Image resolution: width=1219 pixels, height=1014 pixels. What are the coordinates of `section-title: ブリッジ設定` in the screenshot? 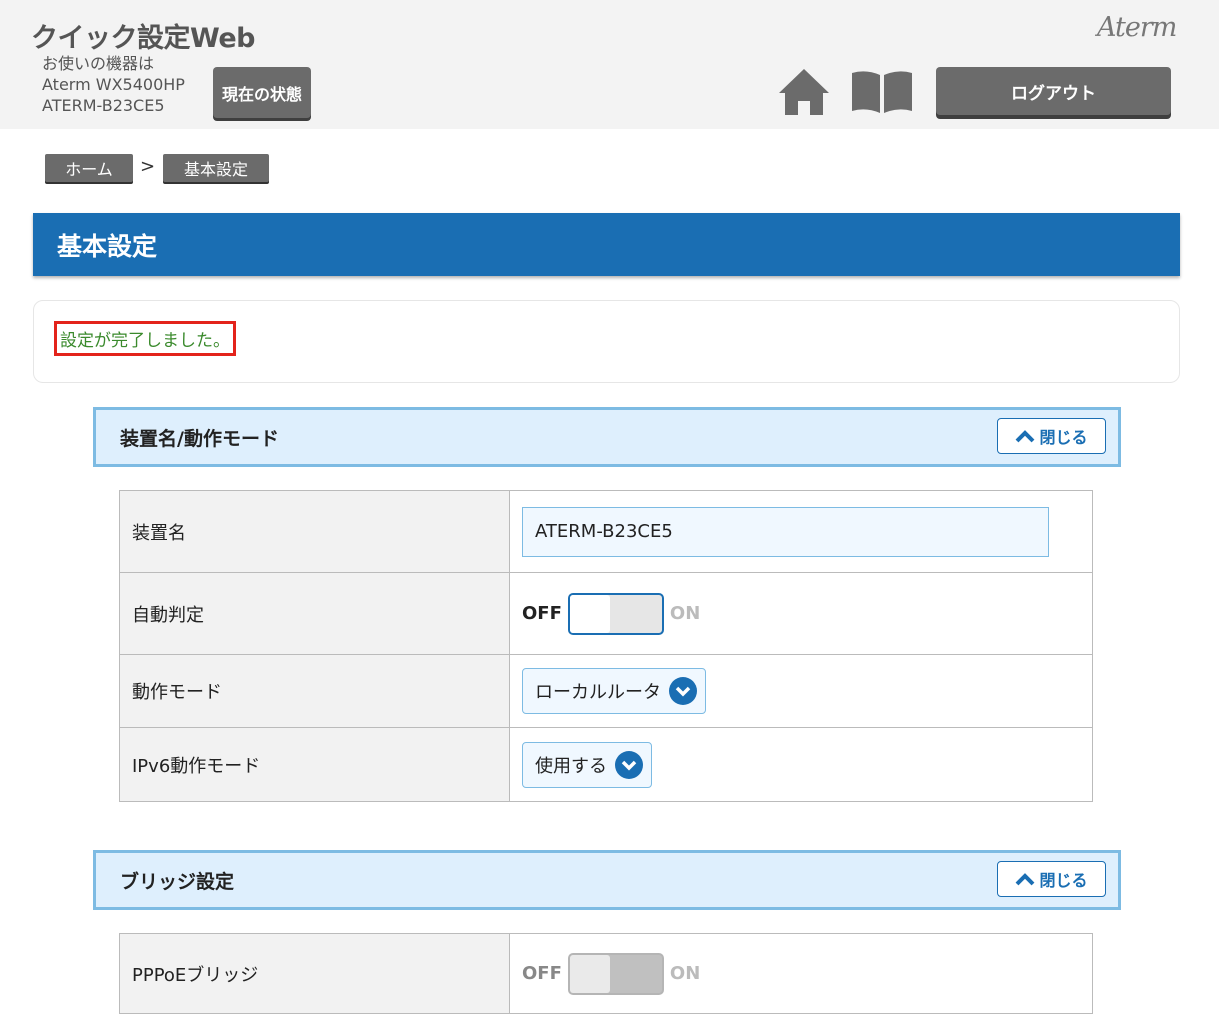 It's located at (177, 882).